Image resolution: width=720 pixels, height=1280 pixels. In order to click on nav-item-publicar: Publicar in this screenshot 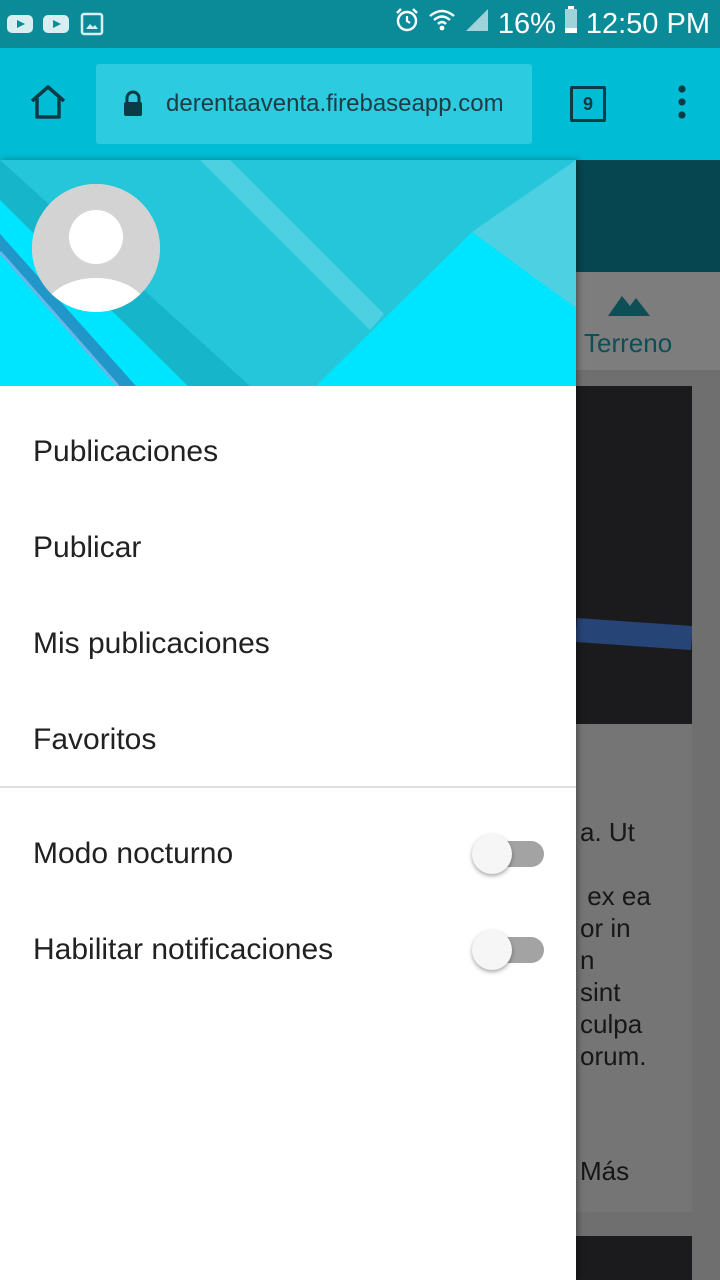, I will do `click(288, 548)`.